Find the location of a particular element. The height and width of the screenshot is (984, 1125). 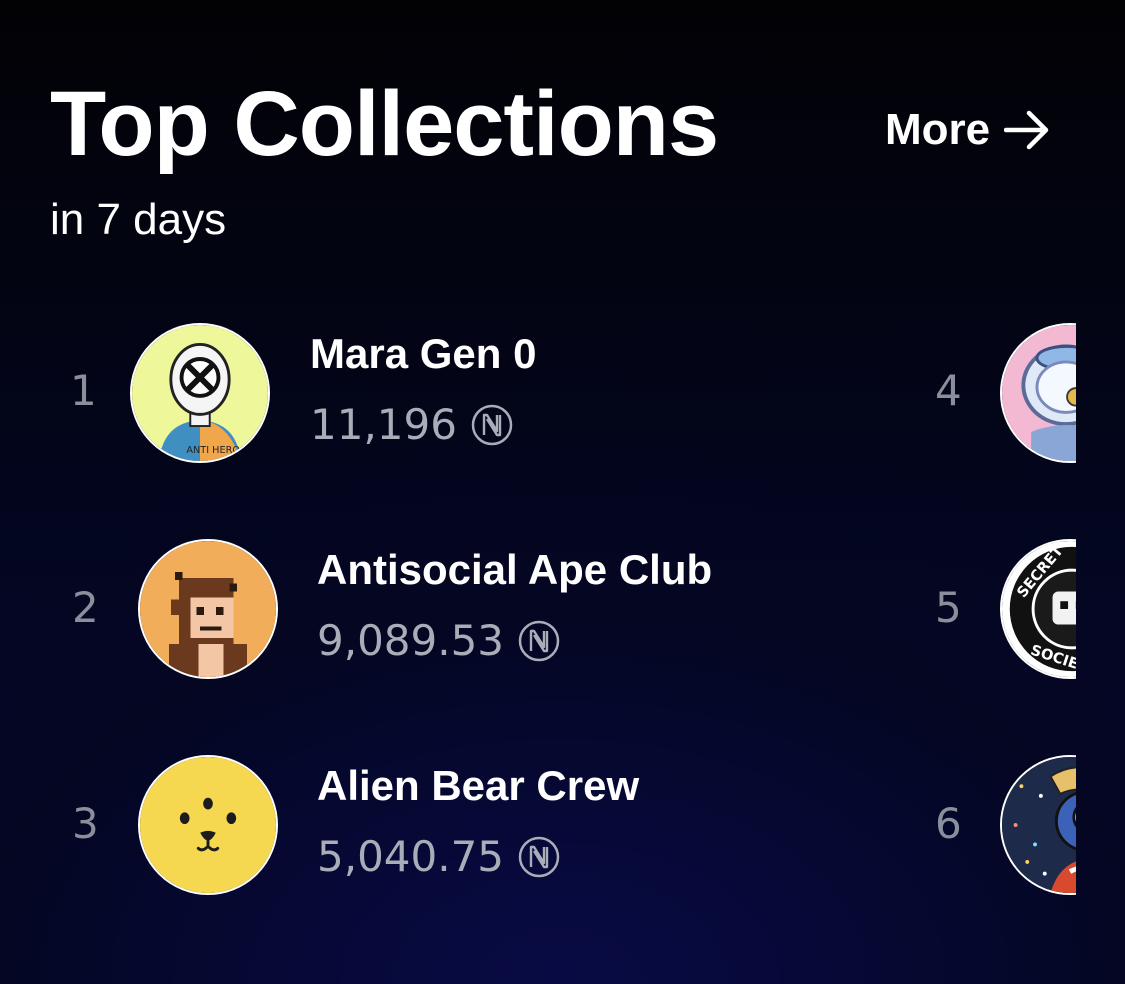

rank-number: 1 is located at coordinates (83, 390).